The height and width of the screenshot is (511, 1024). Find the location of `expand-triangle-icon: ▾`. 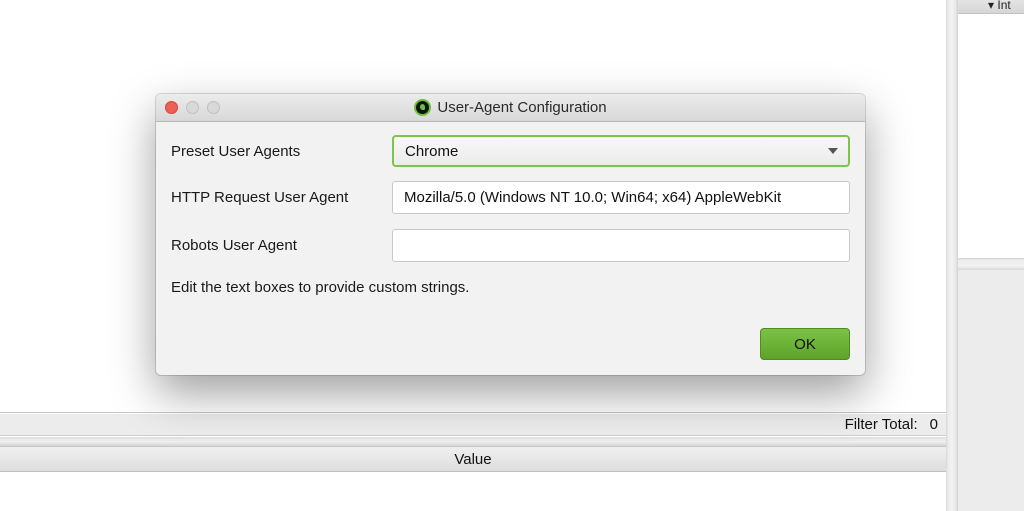

expand-triangle-icon: ▾ is located at coordinates (993, 6).